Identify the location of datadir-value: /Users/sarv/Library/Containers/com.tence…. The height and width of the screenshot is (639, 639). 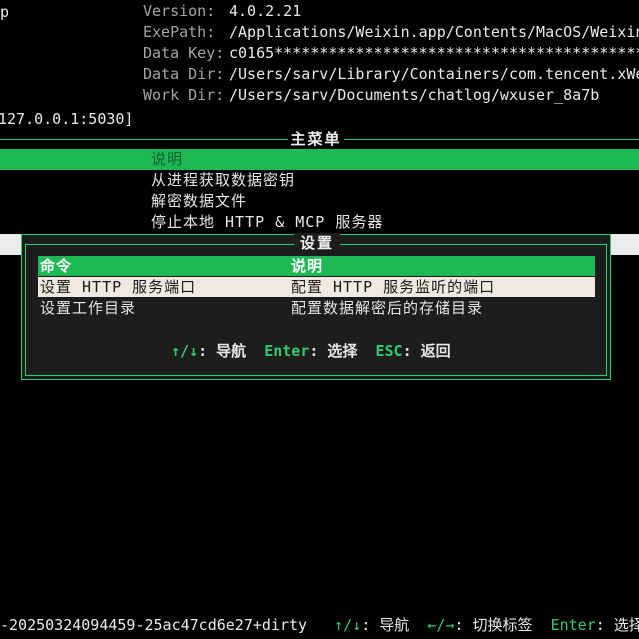
(434, 74).